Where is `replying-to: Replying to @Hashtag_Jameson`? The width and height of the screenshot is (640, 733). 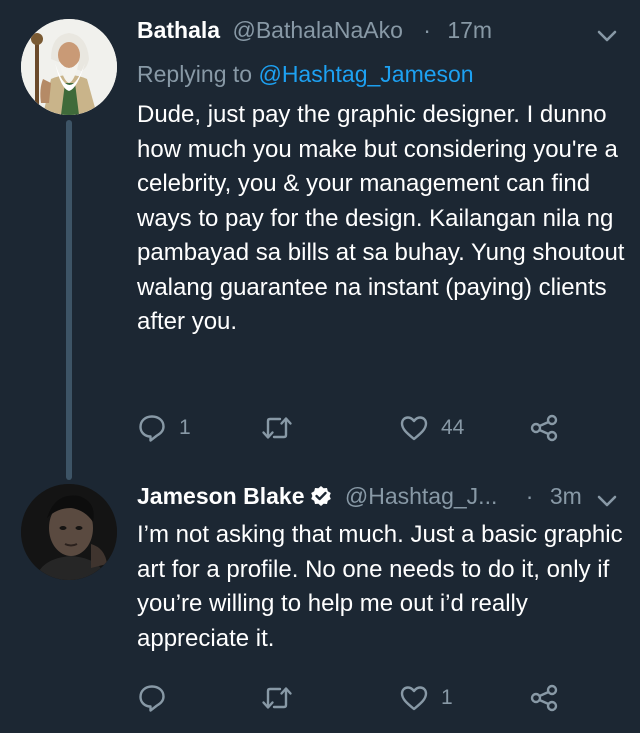 replying-to: Replying to @Hashtag_Jameson is located at coordinates (305, 74).